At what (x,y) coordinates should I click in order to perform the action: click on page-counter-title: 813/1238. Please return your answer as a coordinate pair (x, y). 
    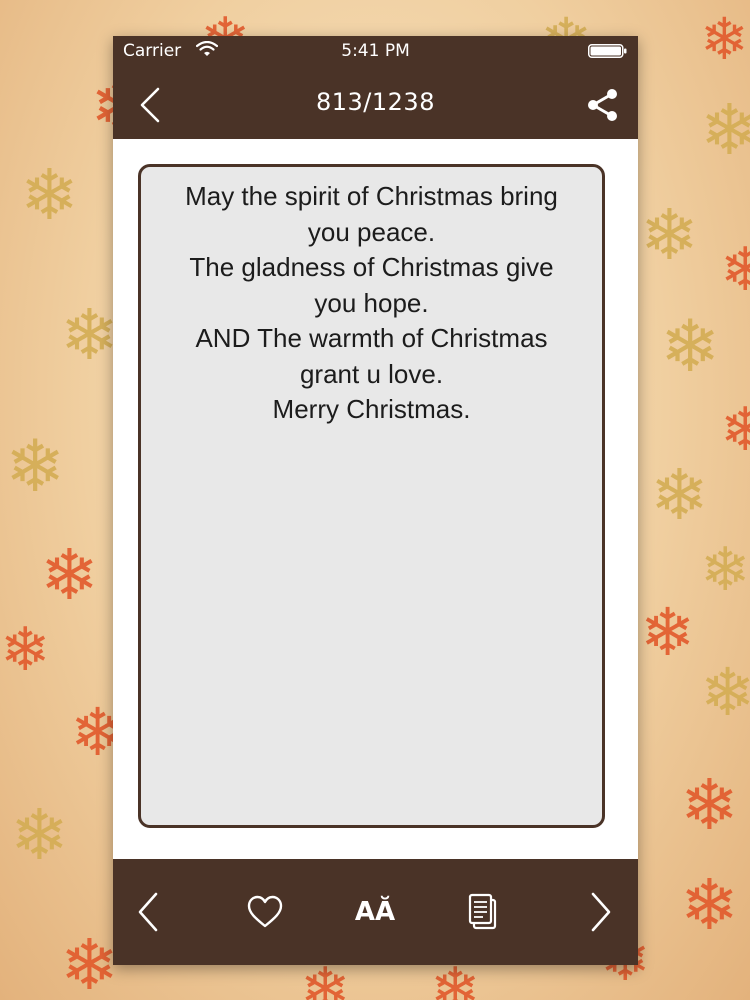
    Looking at the image, I should click on (375, 102).